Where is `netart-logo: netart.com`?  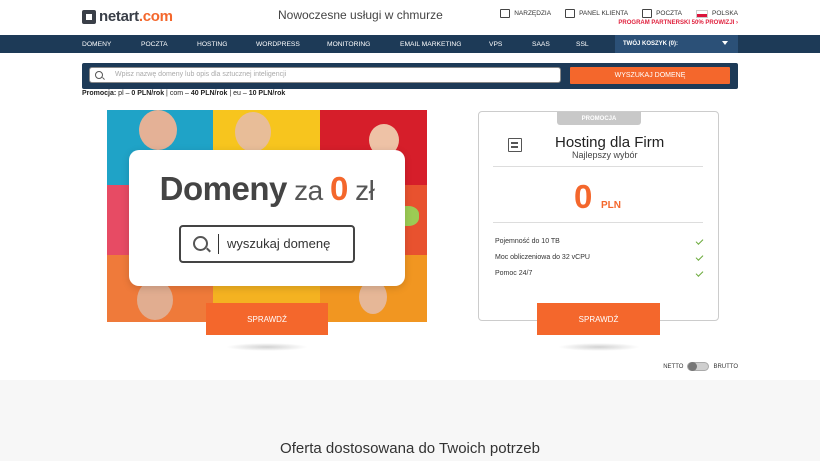
netart-logo: netart.com is located at coordinates (127, 16).